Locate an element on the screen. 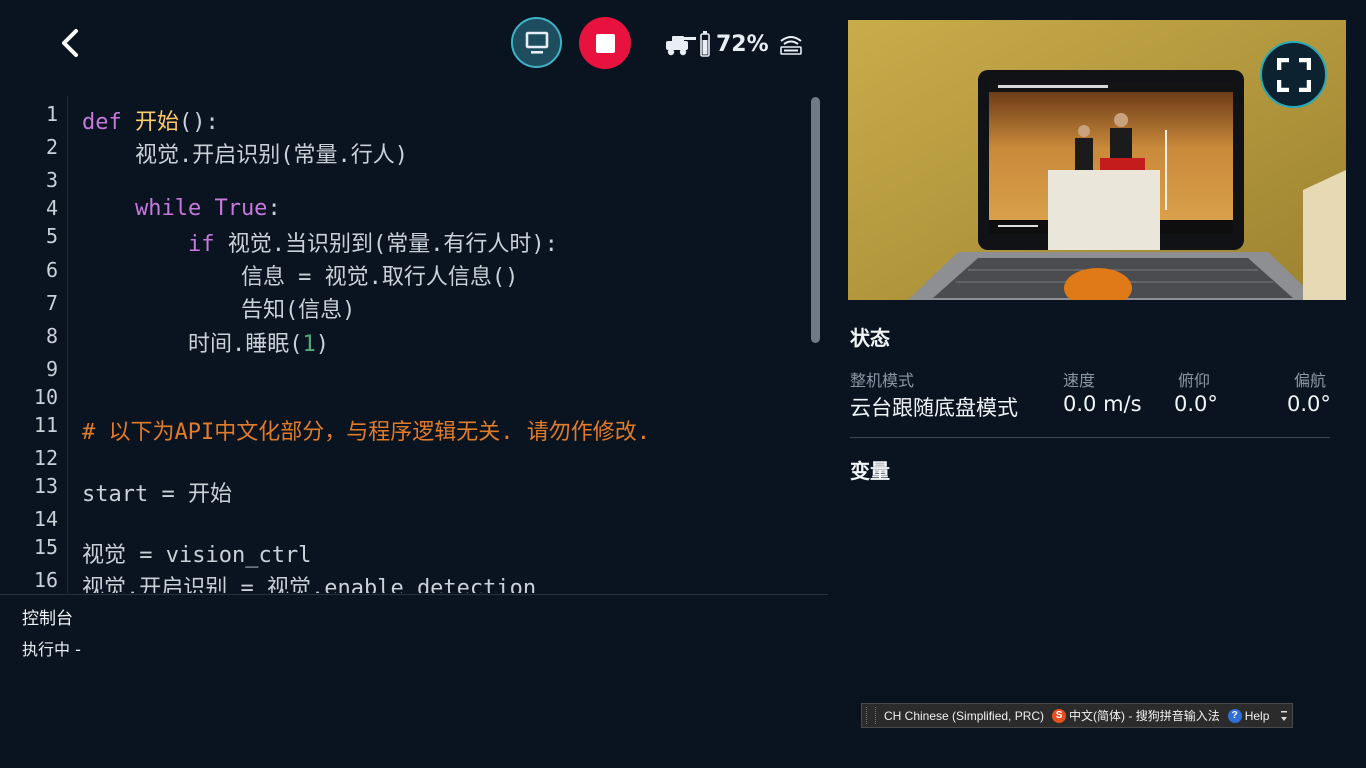 Image resolution: width=1366 pixels, height=768 pixels. back-icon is located at coordinates (70, 43).